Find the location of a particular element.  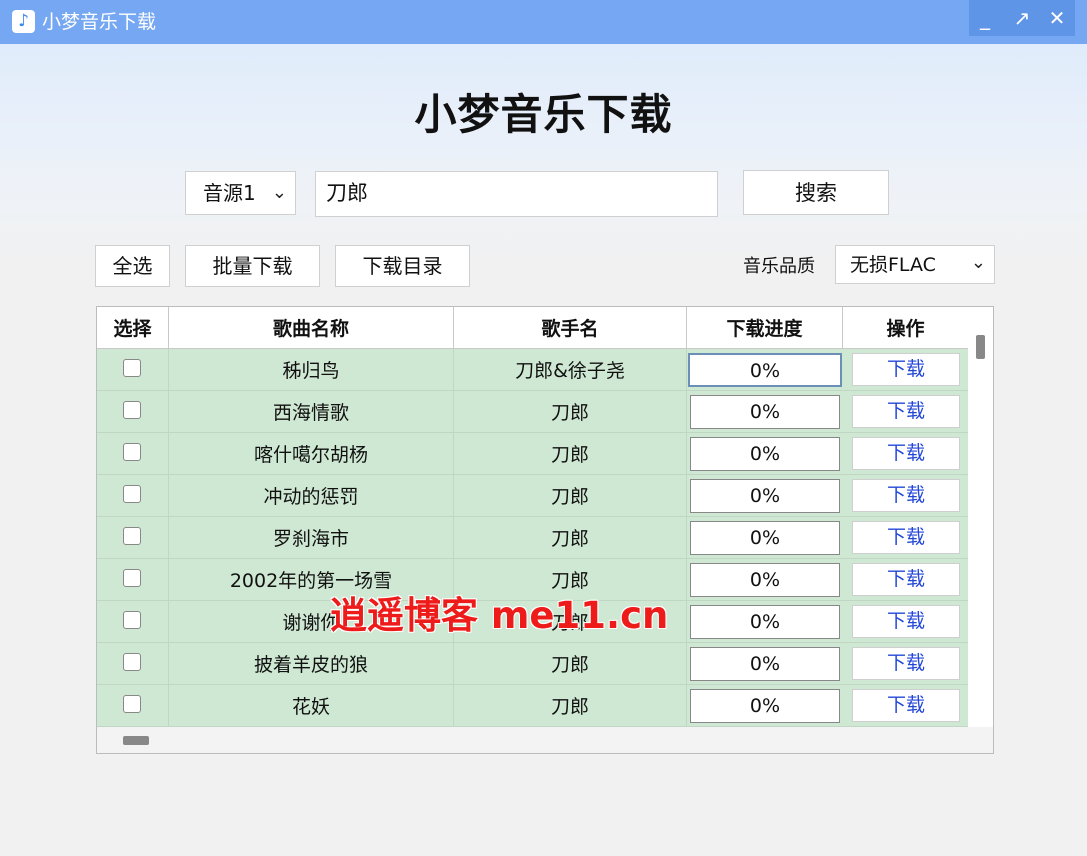

select-all-button: 全选 is located at coordinates (132, 266).